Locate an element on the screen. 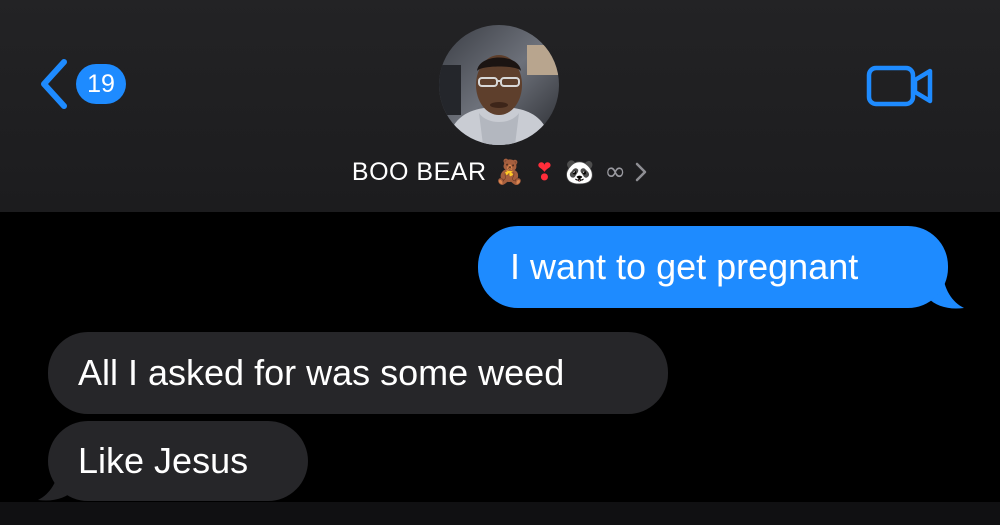  panda-emoji: 🐼 is located at coordinates (579, 172).